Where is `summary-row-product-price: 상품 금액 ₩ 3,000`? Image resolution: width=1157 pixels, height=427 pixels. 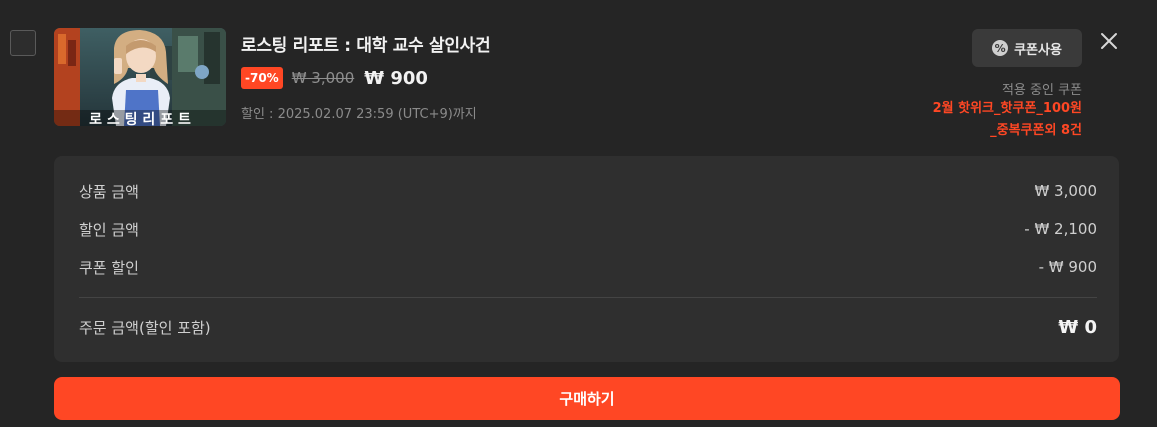 summary-row-product-price: 상품 금액 ₩ 3,000 is located at coordinates (588, 191).